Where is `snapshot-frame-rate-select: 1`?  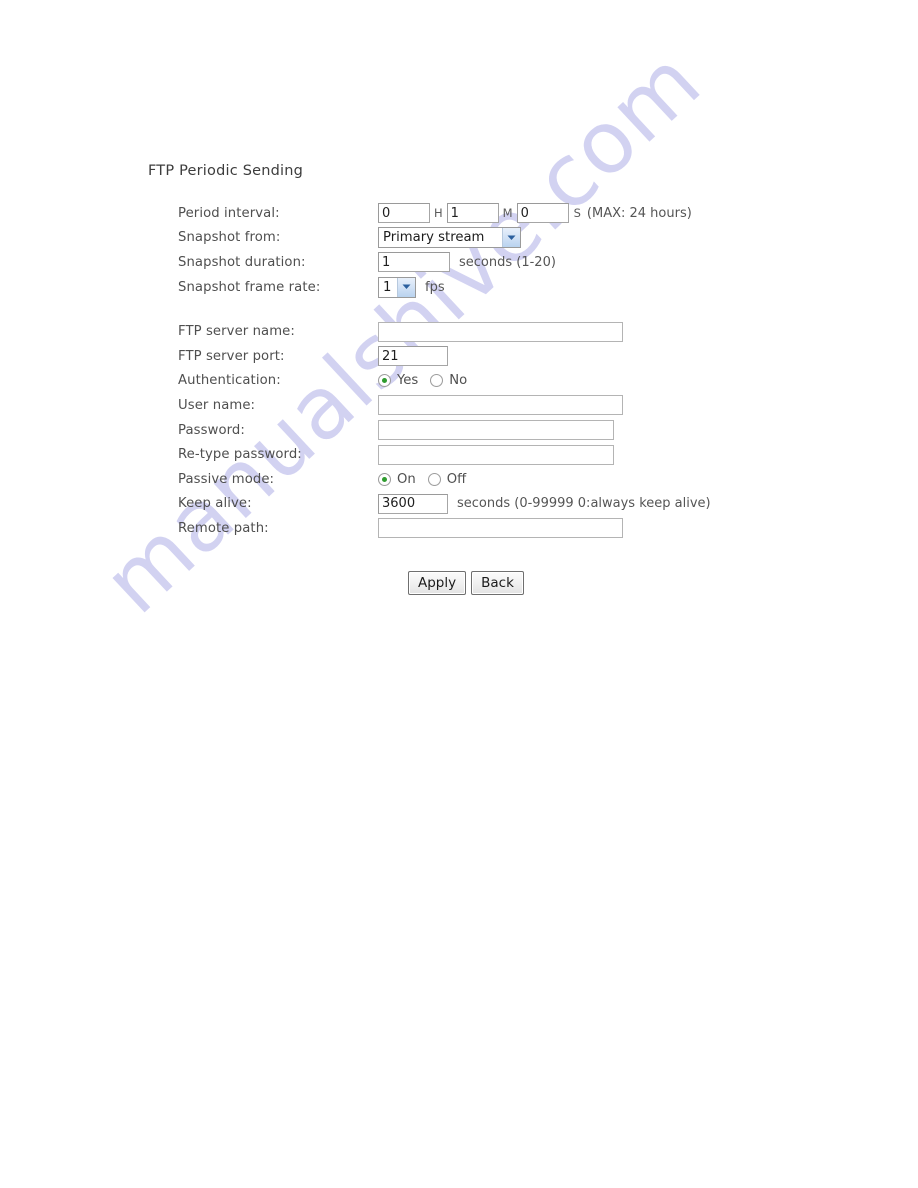 snapshot-frame-rate-select: 1 is located at coordinates (397, 287).